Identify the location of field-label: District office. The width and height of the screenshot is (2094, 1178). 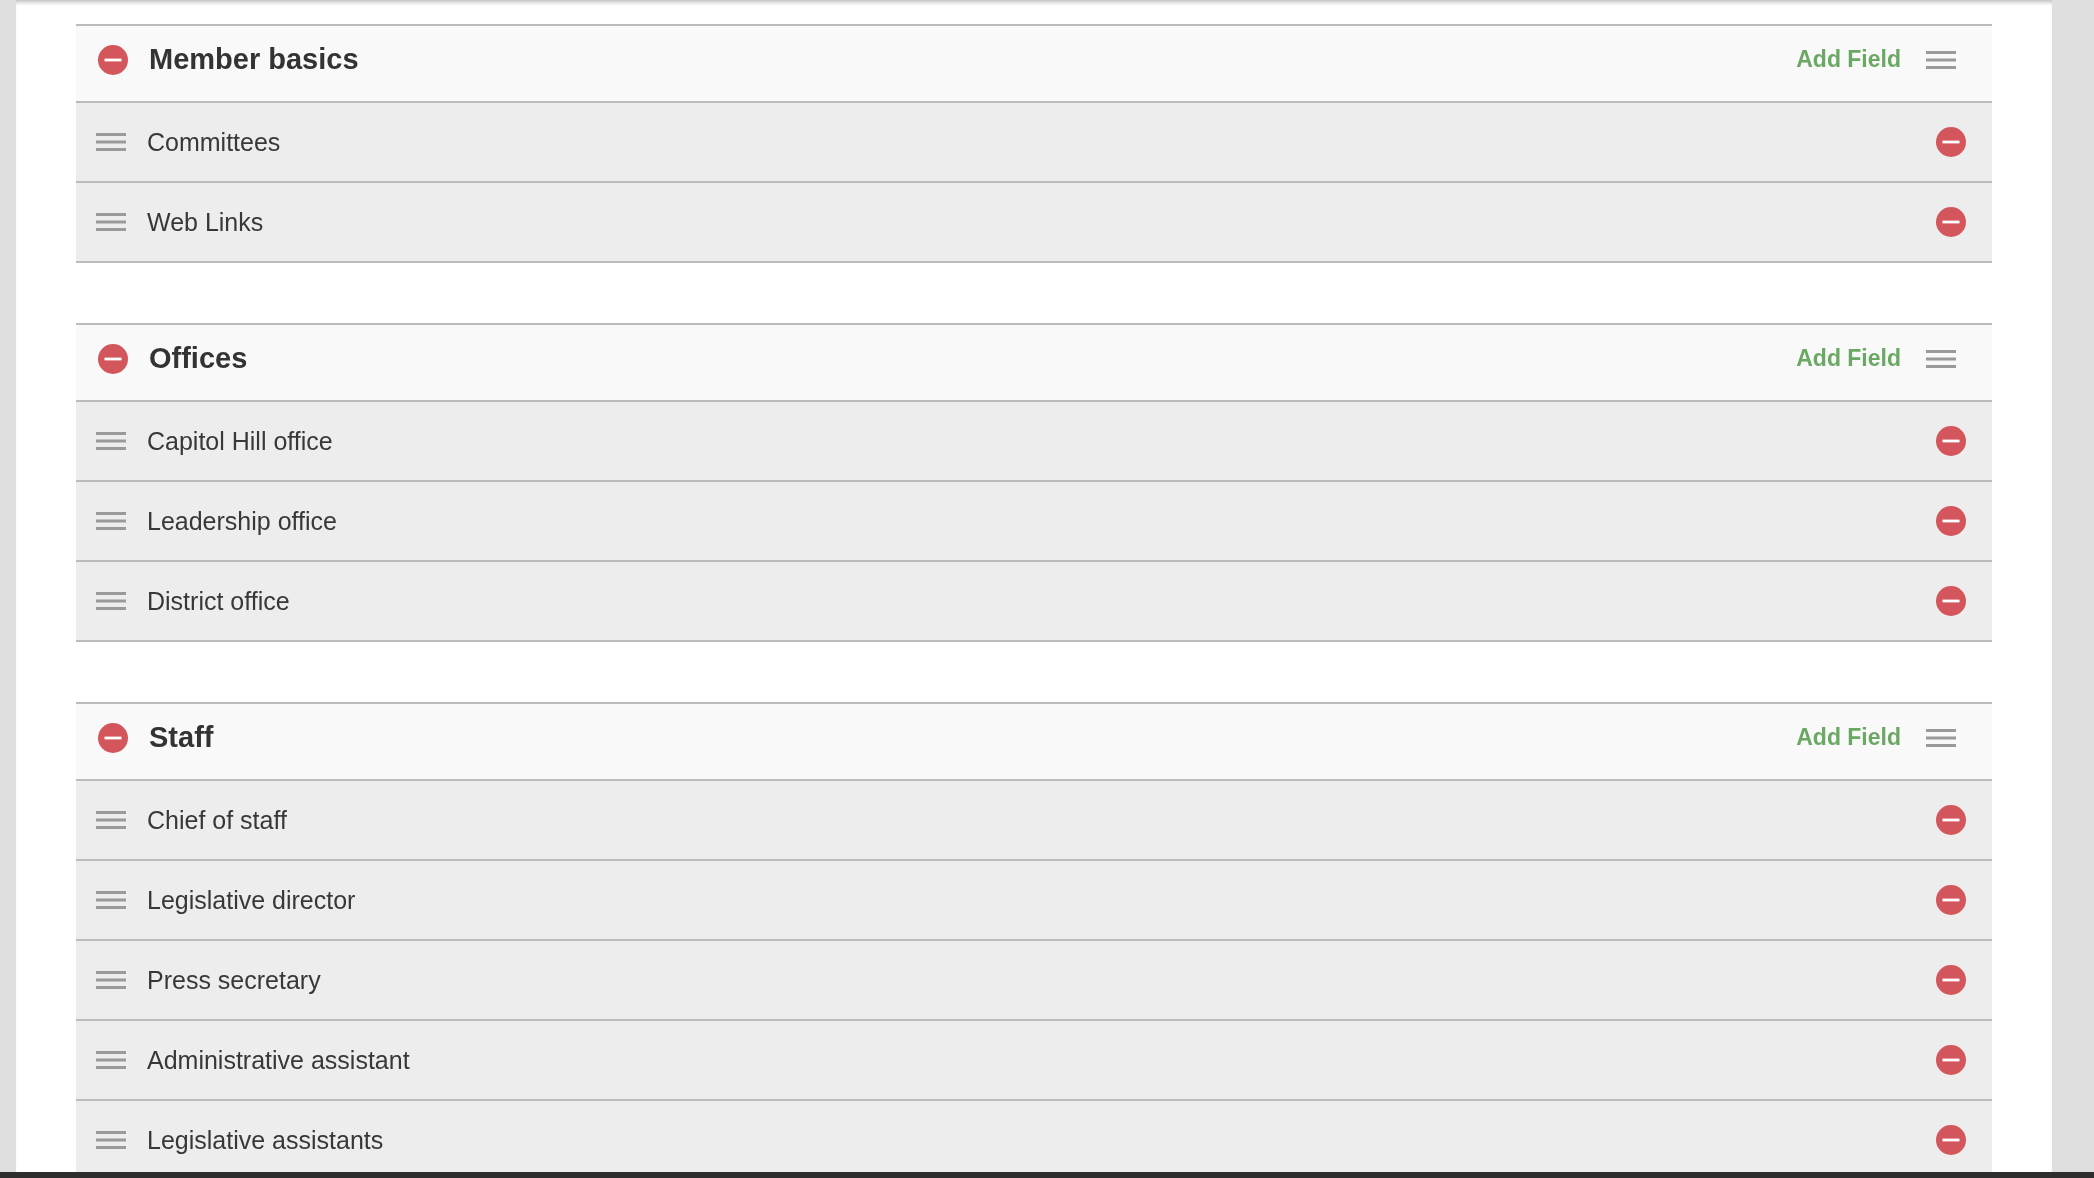
(218, 601).